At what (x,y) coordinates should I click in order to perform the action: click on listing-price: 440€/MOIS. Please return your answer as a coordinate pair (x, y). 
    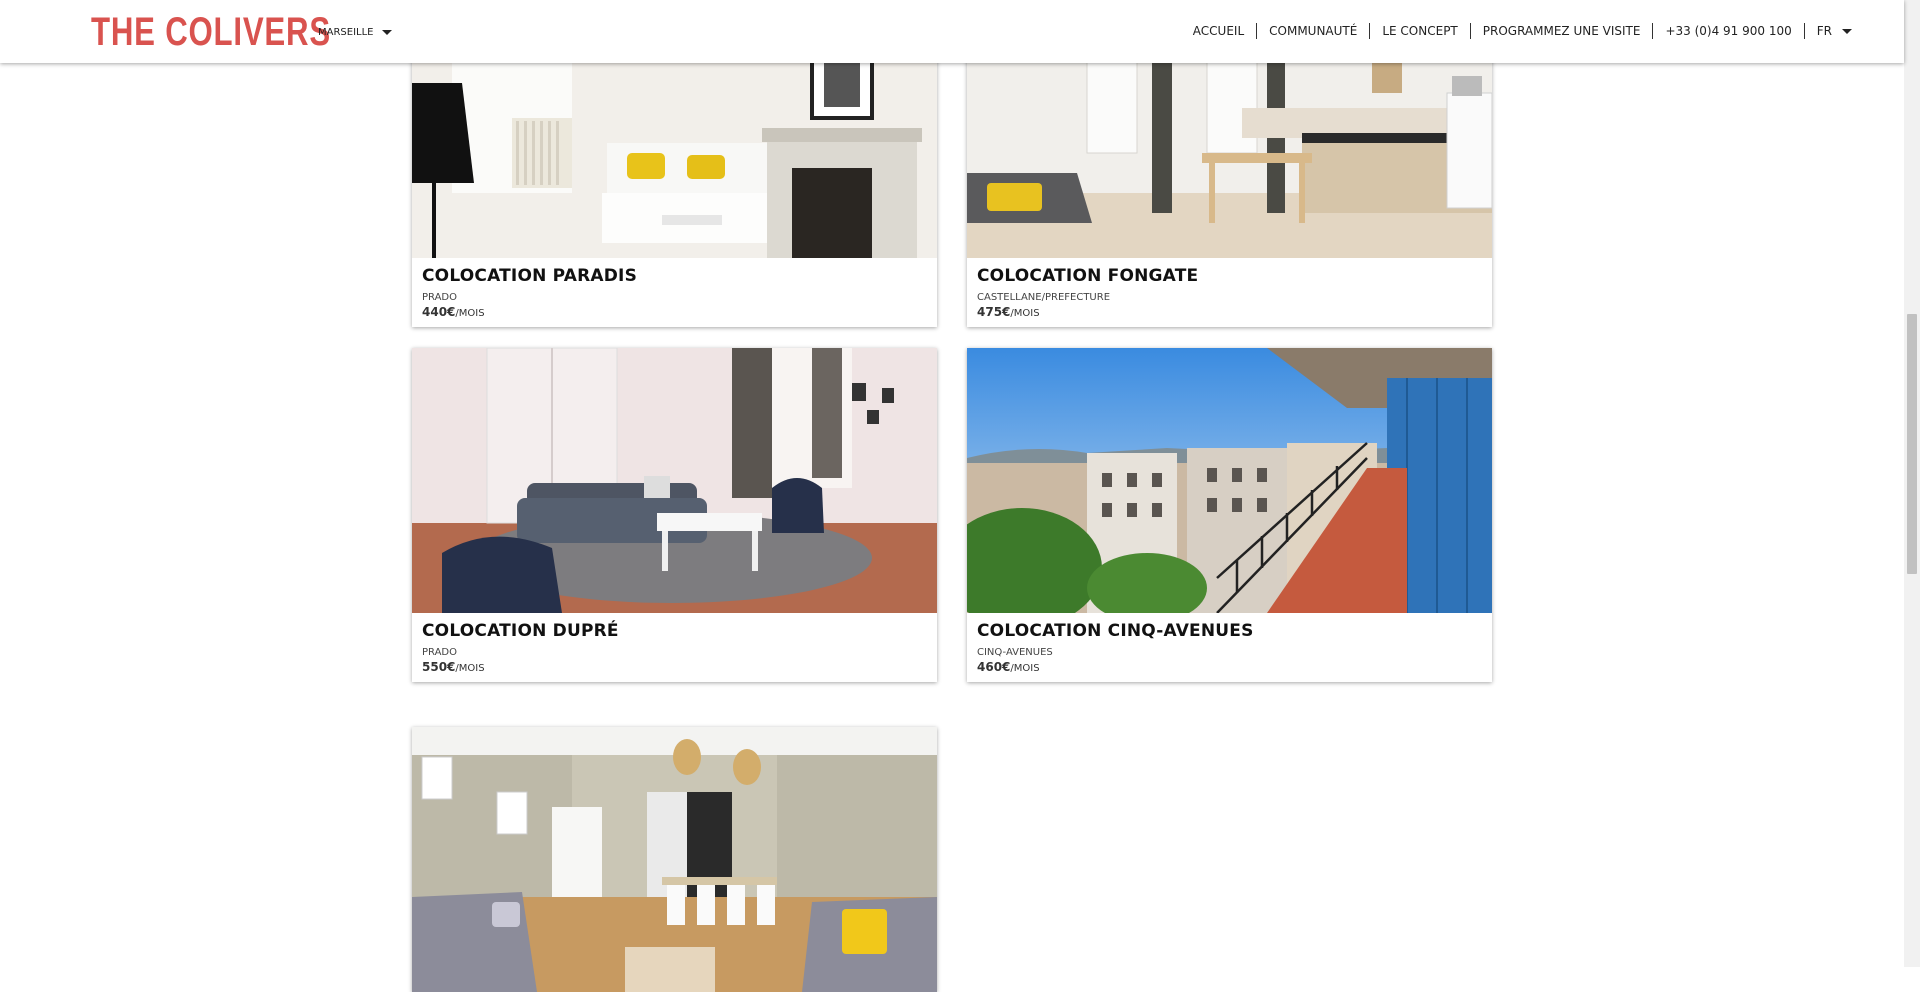
    Looking at the image, I should click on (453, 312).